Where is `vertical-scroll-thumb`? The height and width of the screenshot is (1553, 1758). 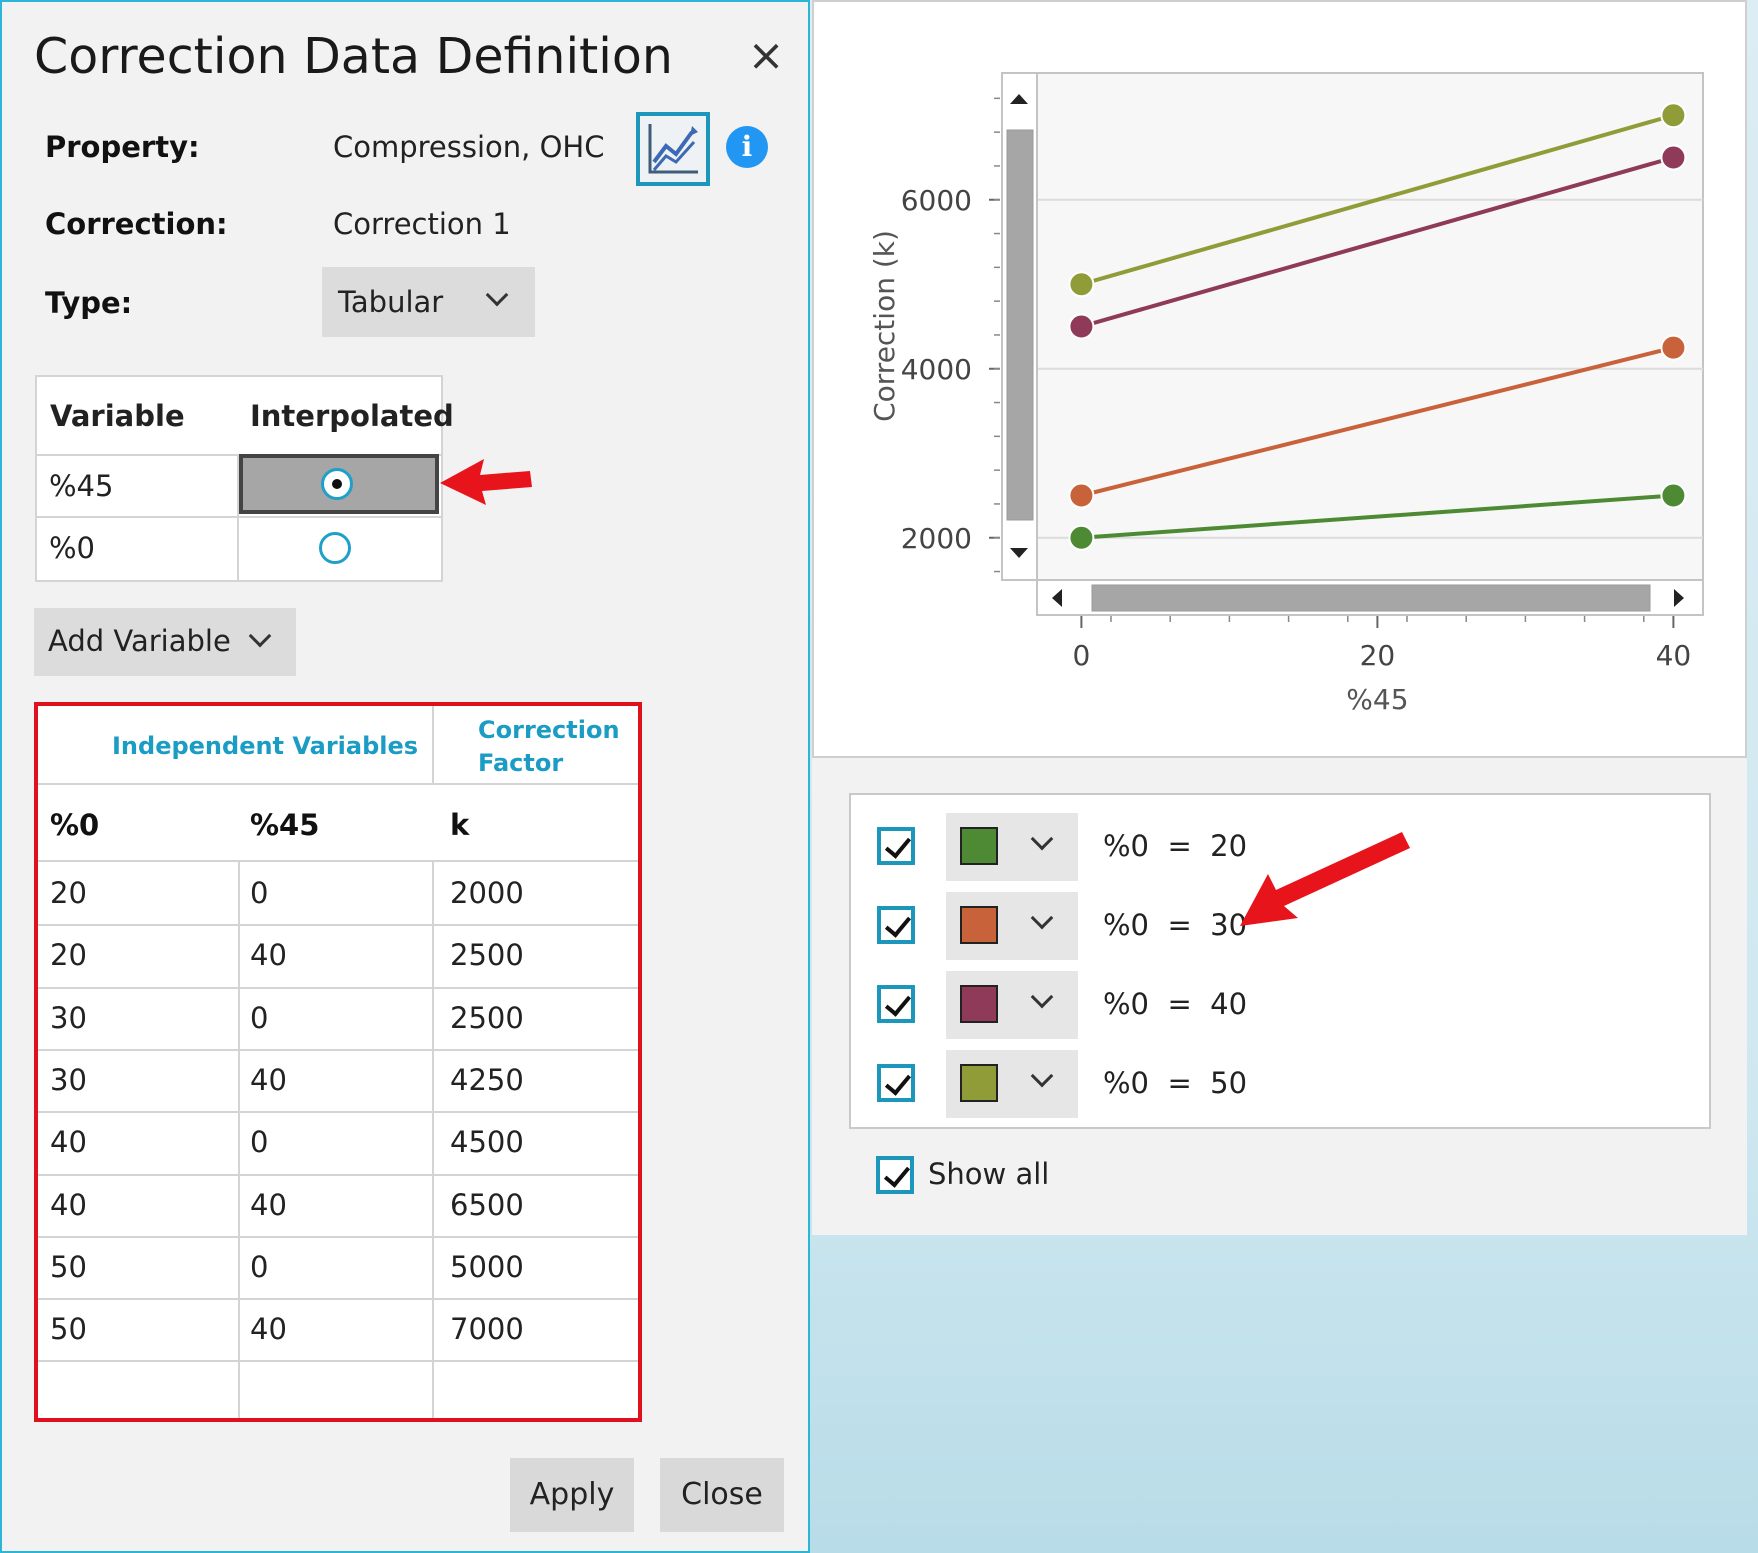
vertical-scroll-thumb is located at coordinates (1020, 325).